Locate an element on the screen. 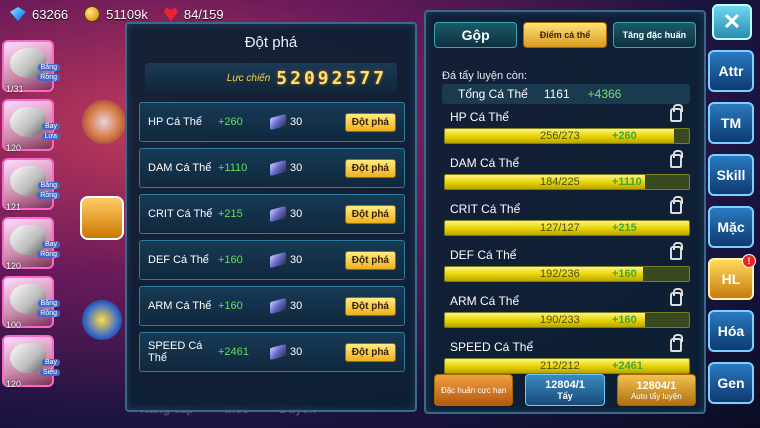 The height and width of the screenshot is (428, 760). element-tag: Băng is located at coordinates (48, 67).